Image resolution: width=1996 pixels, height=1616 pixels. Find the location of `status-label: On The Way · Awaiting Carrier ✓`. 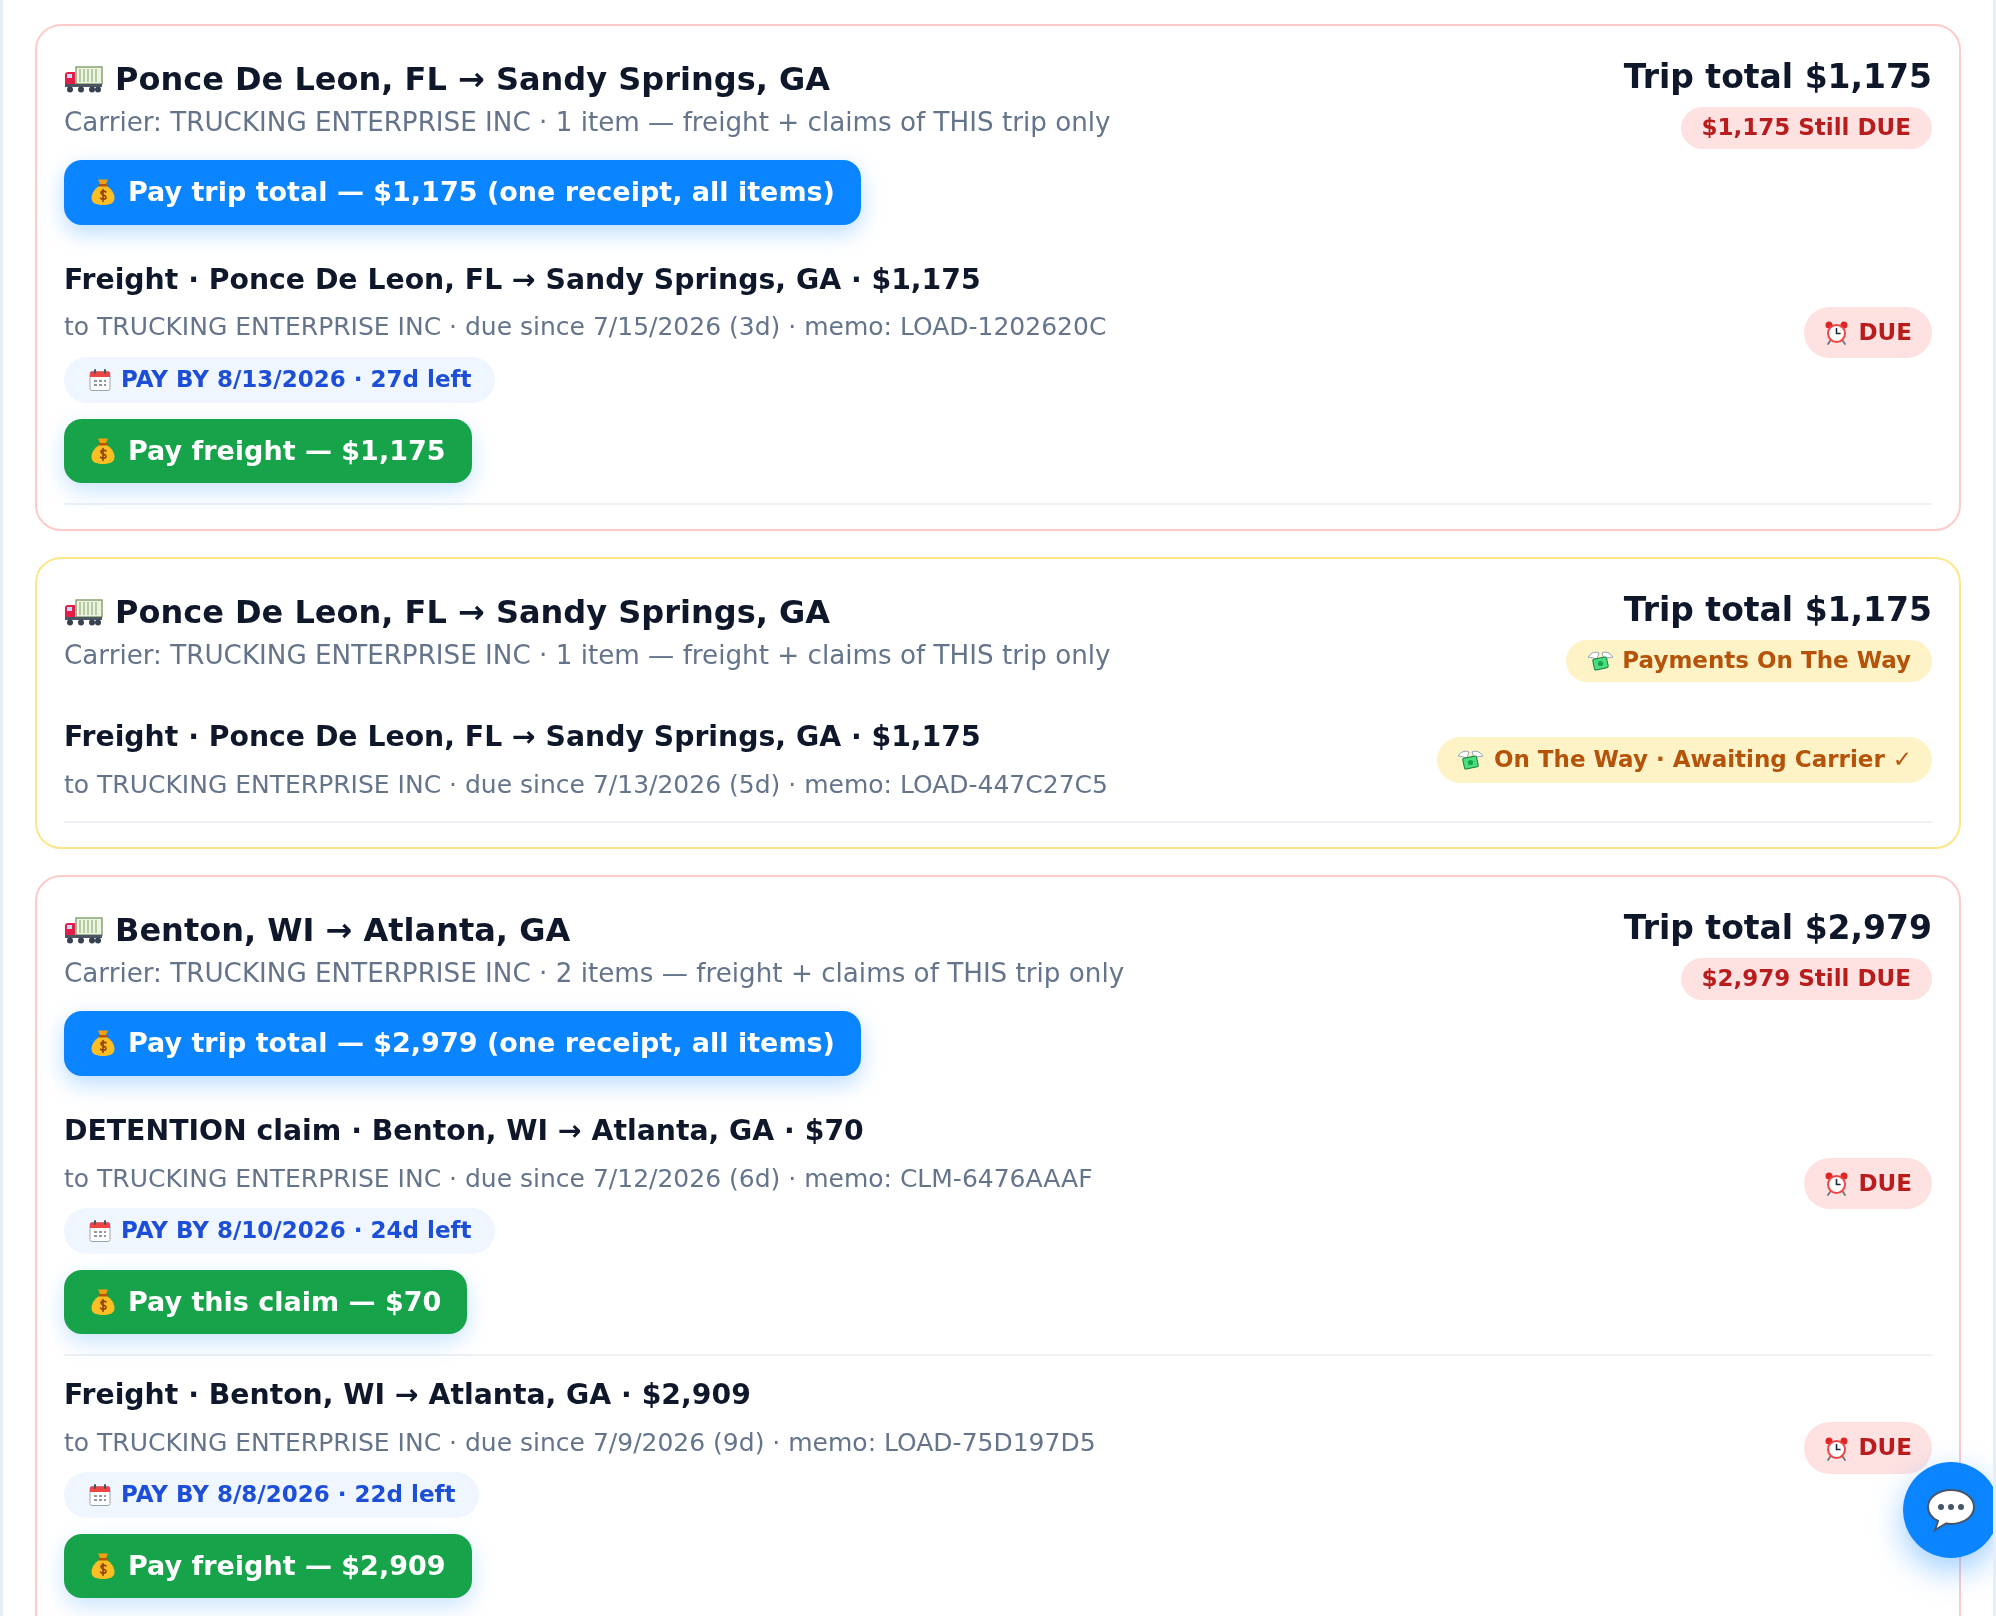

status-label: On The Way · Awaiting Carrier ✓ is located at coordinates (1702, 760).